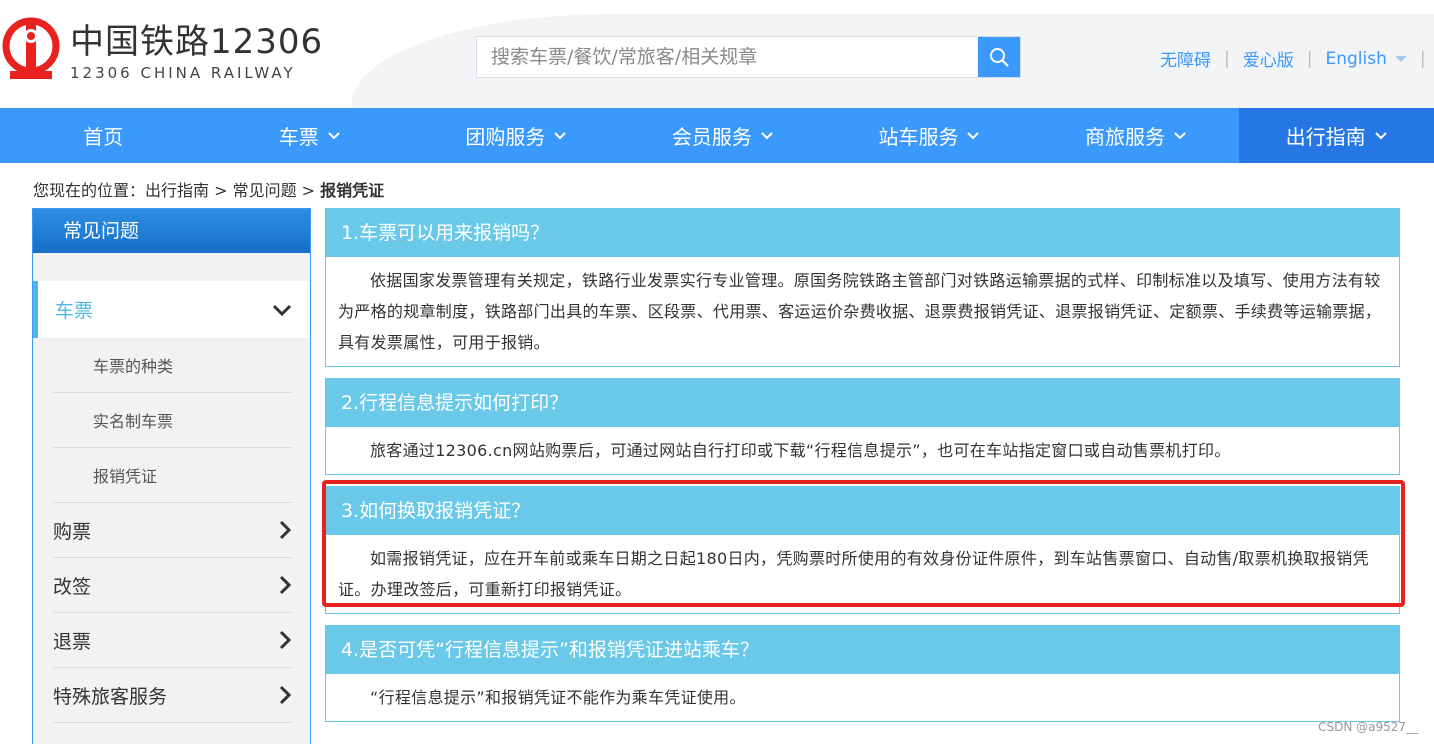 This screenshot has height=744, width=1434. I want to click on faq-sidebar: 常见问题 车票 车票的种类 实名制车票 报销凭证 购票 改签 退票 特殊旅客服务, so click(171, 476).